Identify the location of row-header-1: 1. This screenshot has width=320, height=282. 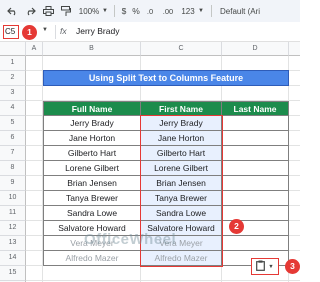
(13, 63).